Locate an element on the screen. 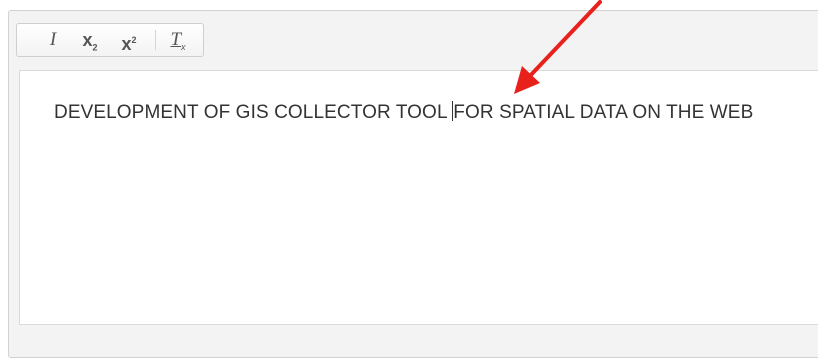 The width and height of the screenshot is (818, 363). remove-format-mark: x is located at coordinates (183, 46).